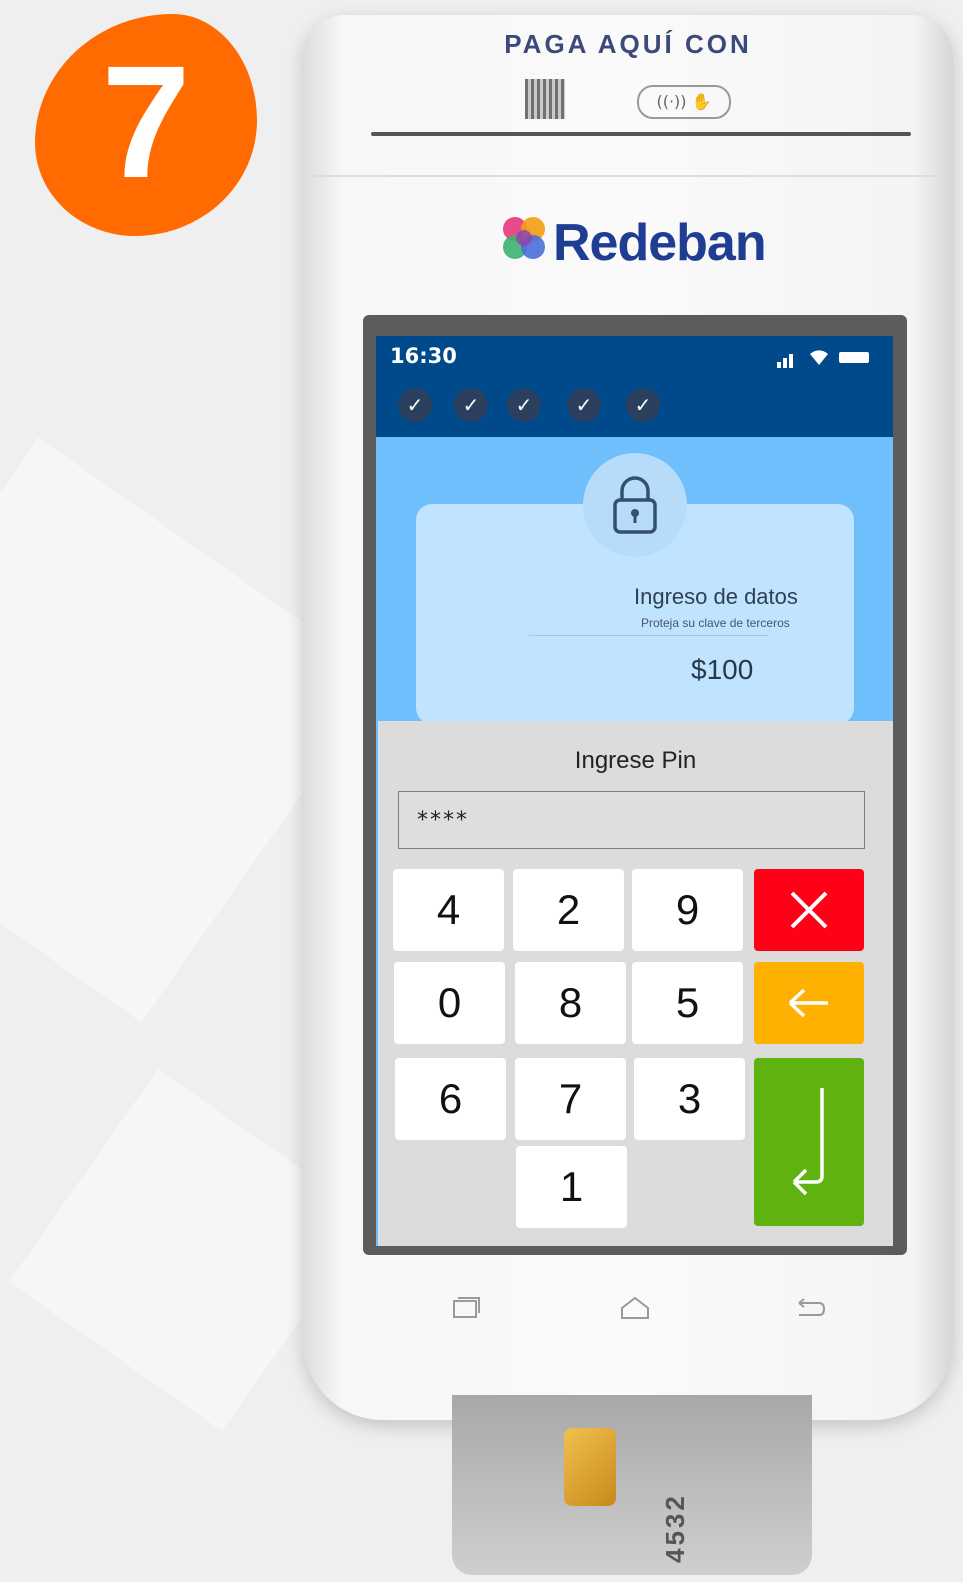  Describe the element at coordinates (631, 820) in the screenshot. I see `pin-input: ****` at that location.